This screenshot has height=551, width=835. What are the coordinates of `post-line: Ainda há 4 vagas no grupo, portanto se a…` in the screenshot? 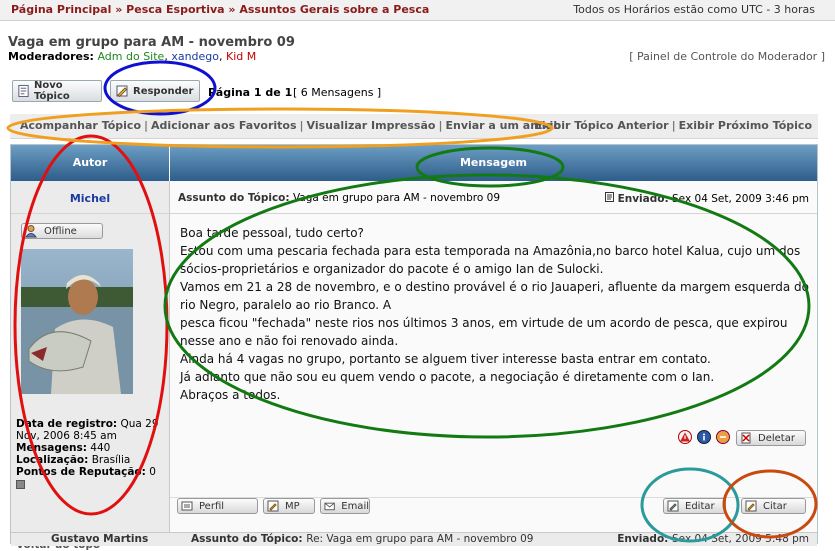 It's located at (445, 359).